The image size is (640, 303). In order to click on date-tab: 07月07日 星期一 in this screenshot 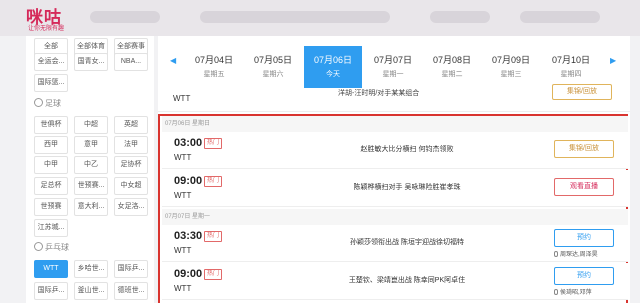, I will do `click(393, 67)`.